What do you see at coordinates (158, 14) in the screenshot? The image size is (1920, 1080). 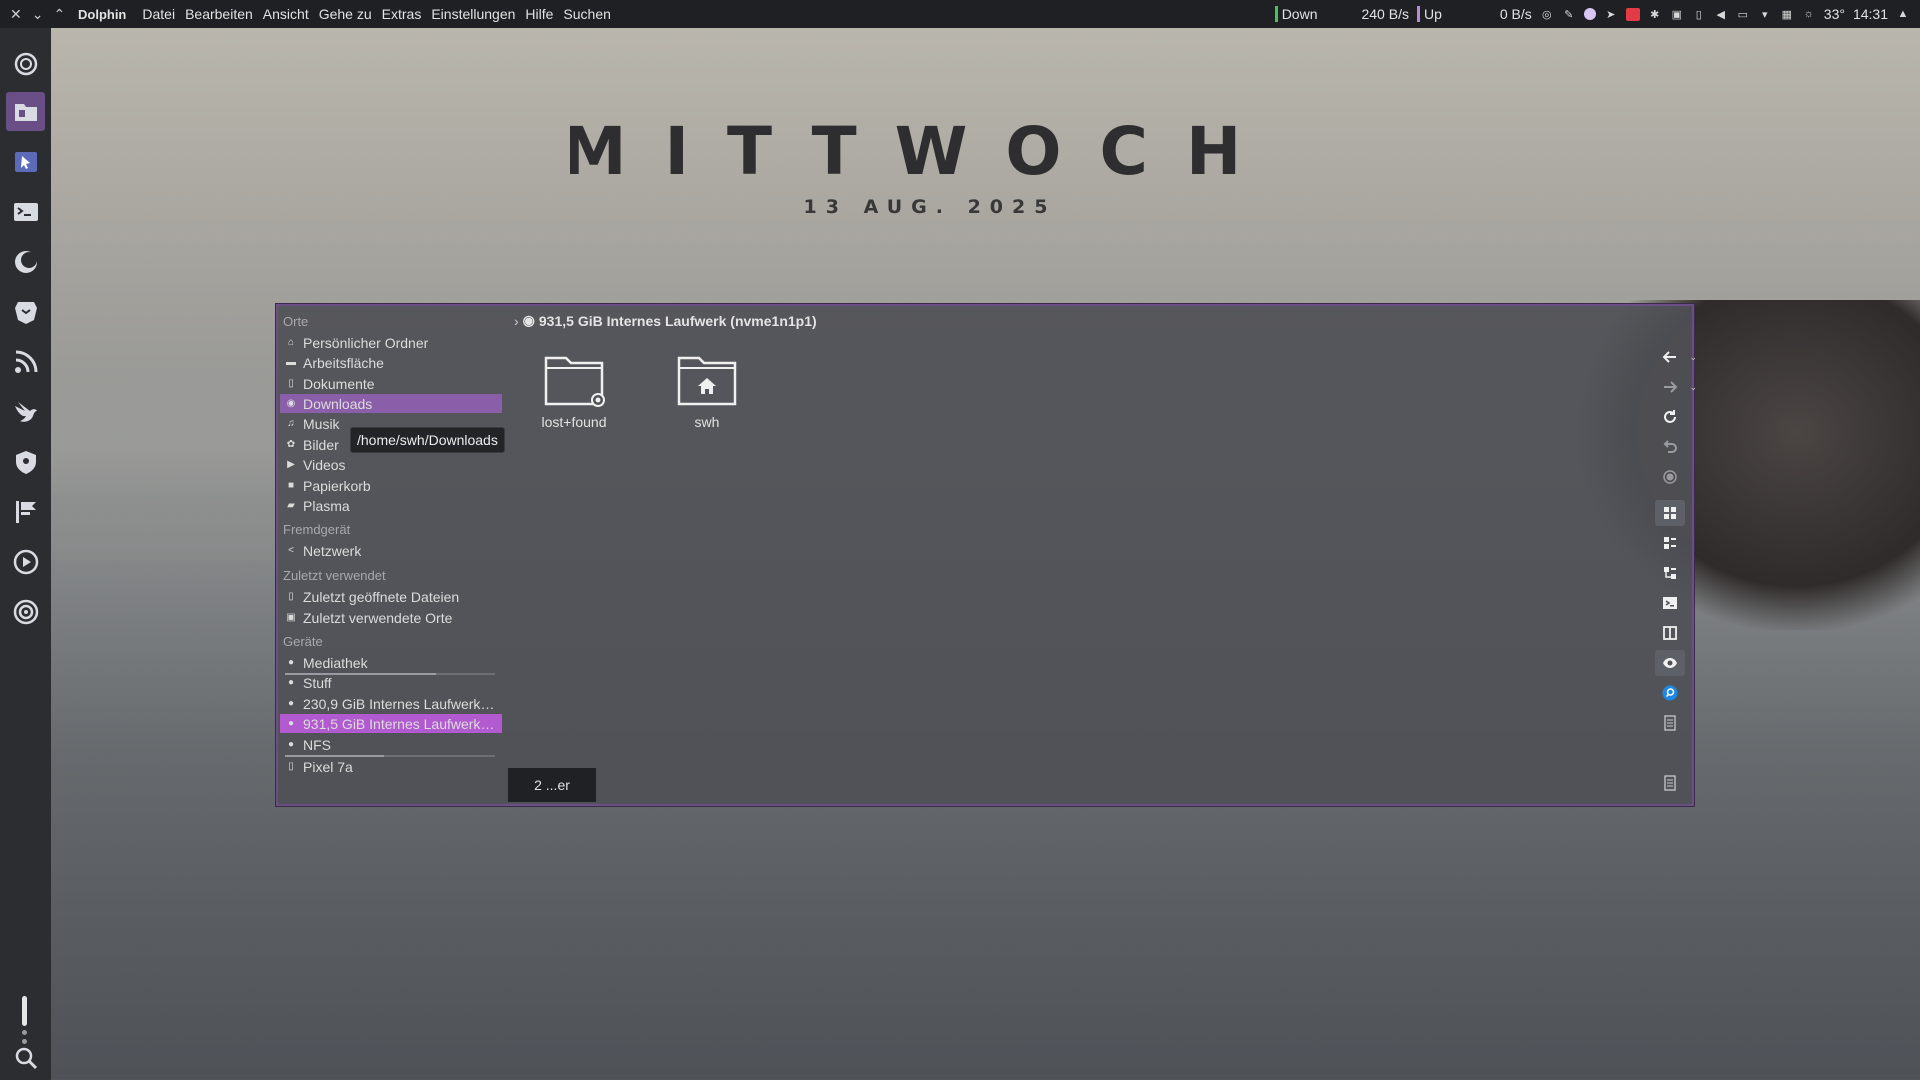 I see `menu-datei: Datei` at bounding box center [158, 14].